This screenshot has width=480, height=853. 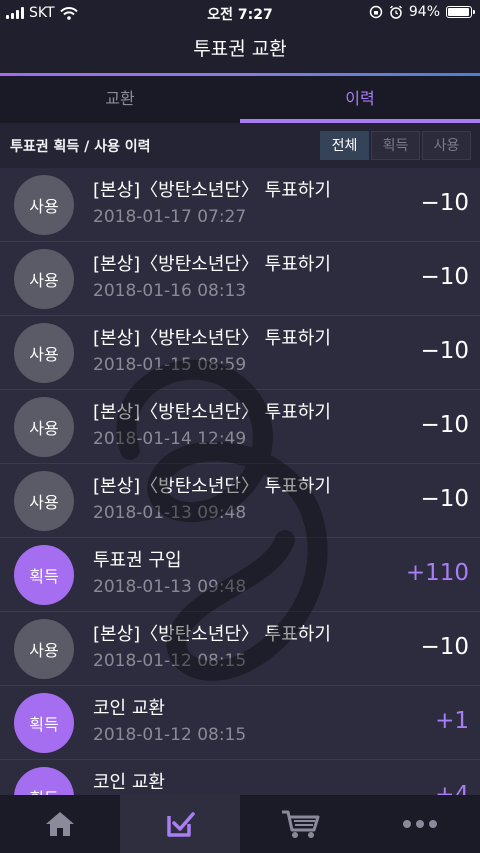 What do you see at coordinates (170, 365) in the screenshot?
I see `history-date: 2018-01-15 08:59` at bounding box center [170, 365].